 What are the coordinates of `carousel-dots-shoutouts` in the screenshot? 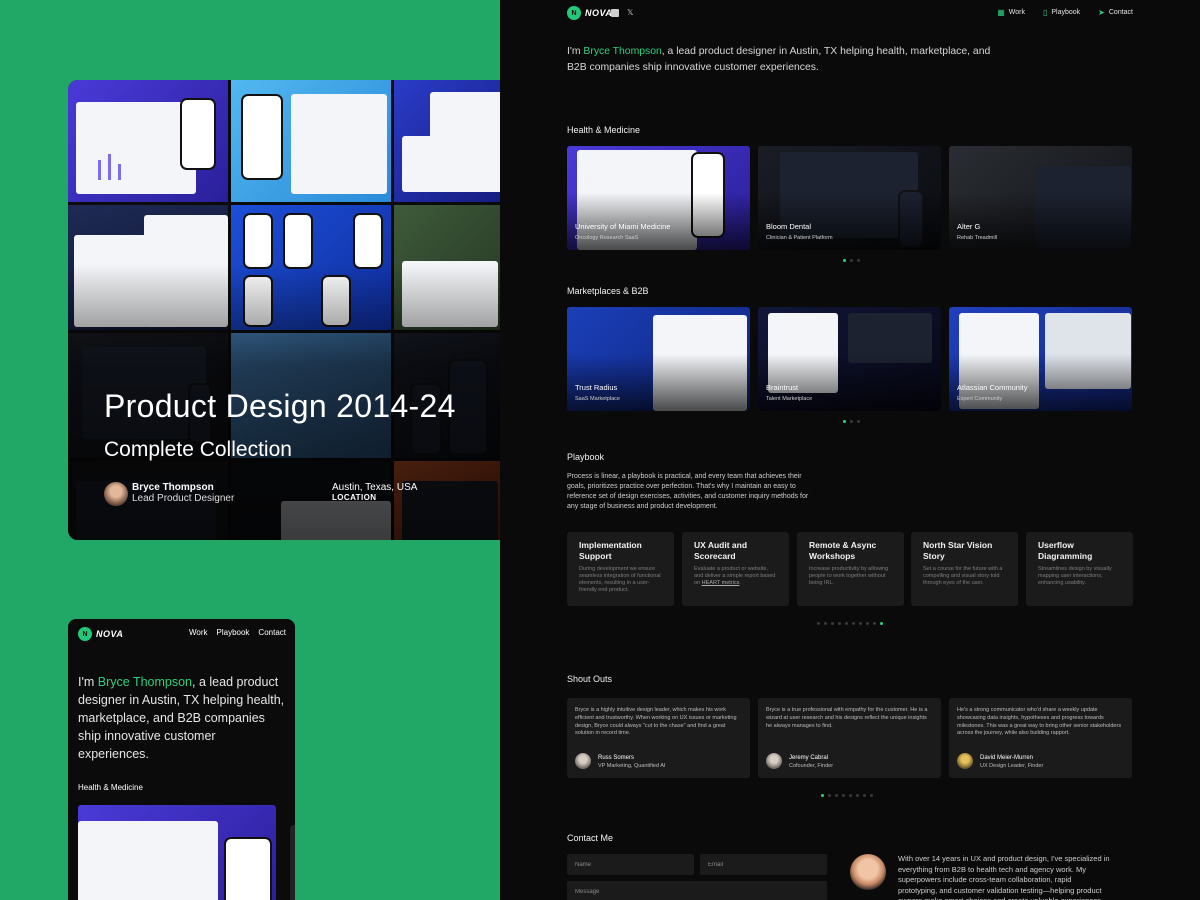 It's located at (847, 795).